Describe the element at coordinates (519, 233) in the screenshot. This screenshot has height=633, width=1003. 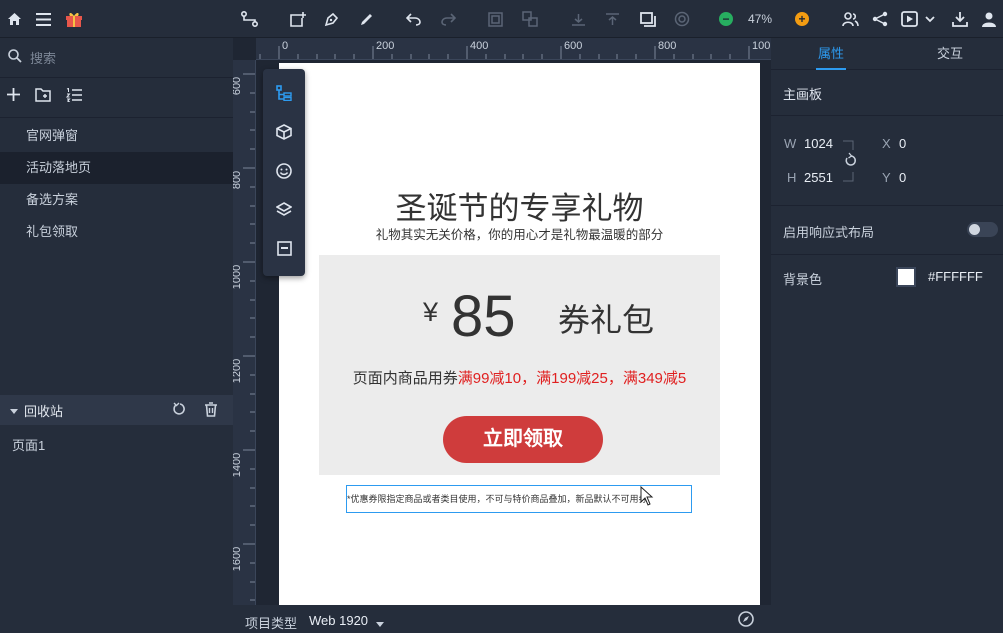
I see `page-subtitle: 礼物其实无关价格，你的用心才是礼物最温暖的部分` at that location.